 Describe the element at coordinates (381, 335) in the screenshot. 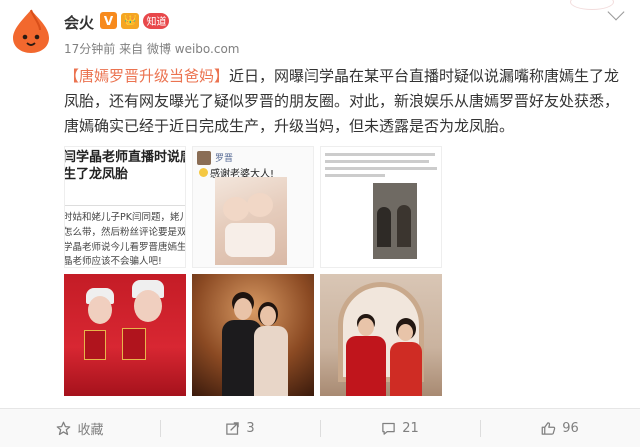

I see `image-6-wedding-photo` at that location.